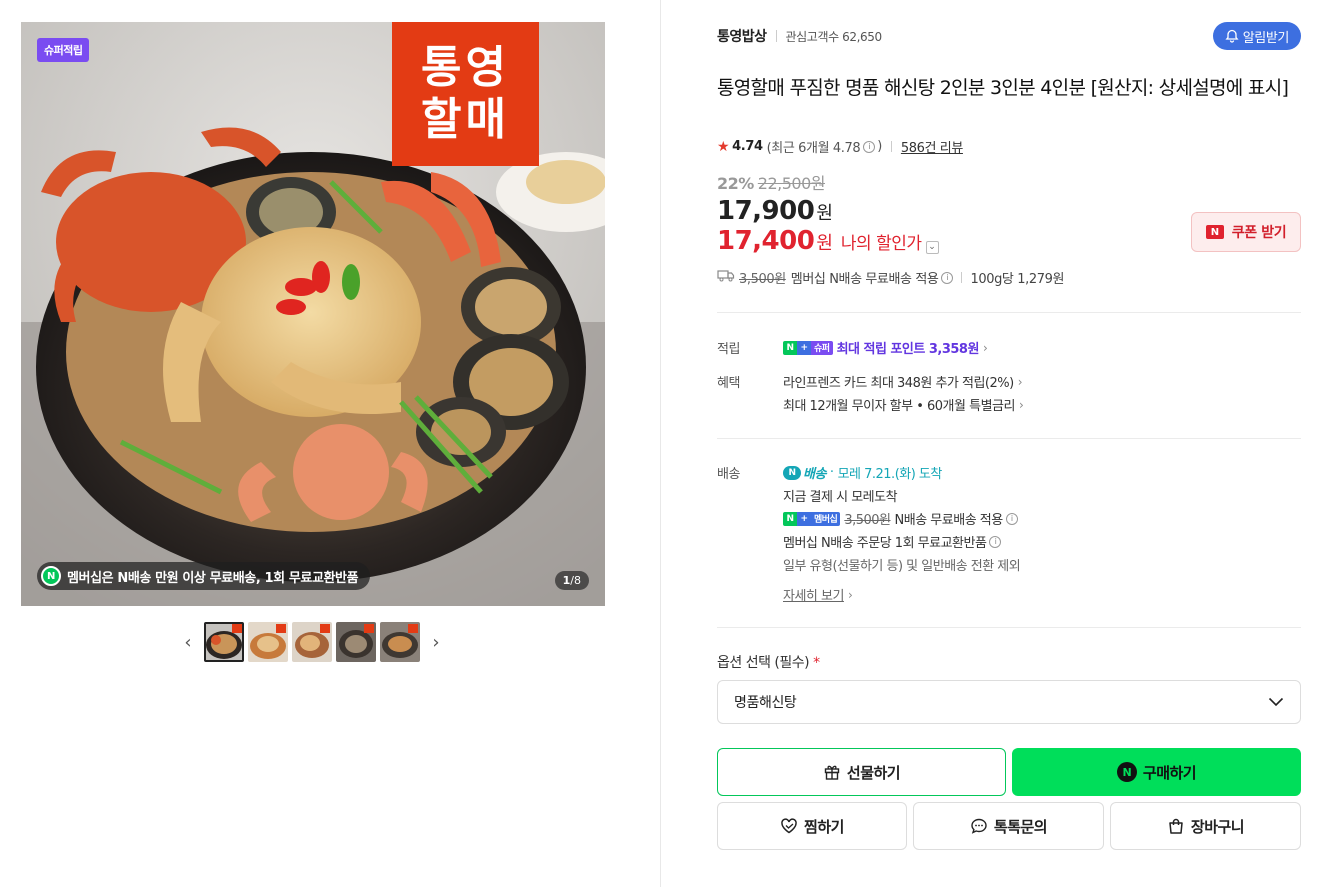 The width and height of the screenshot is (1326, 887). What do you see at coordinates (723, 146) in the screenshot?
I see `star-icon: ★` at bounding box center [723, 146].